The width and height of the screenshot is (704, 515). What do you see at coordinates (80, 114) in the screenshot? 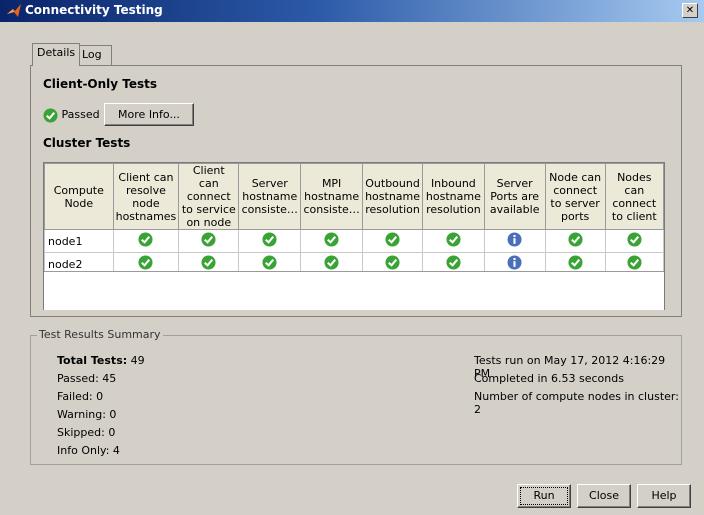
I see `client-only-status-label: Passed` at bounding box center [80, 114].